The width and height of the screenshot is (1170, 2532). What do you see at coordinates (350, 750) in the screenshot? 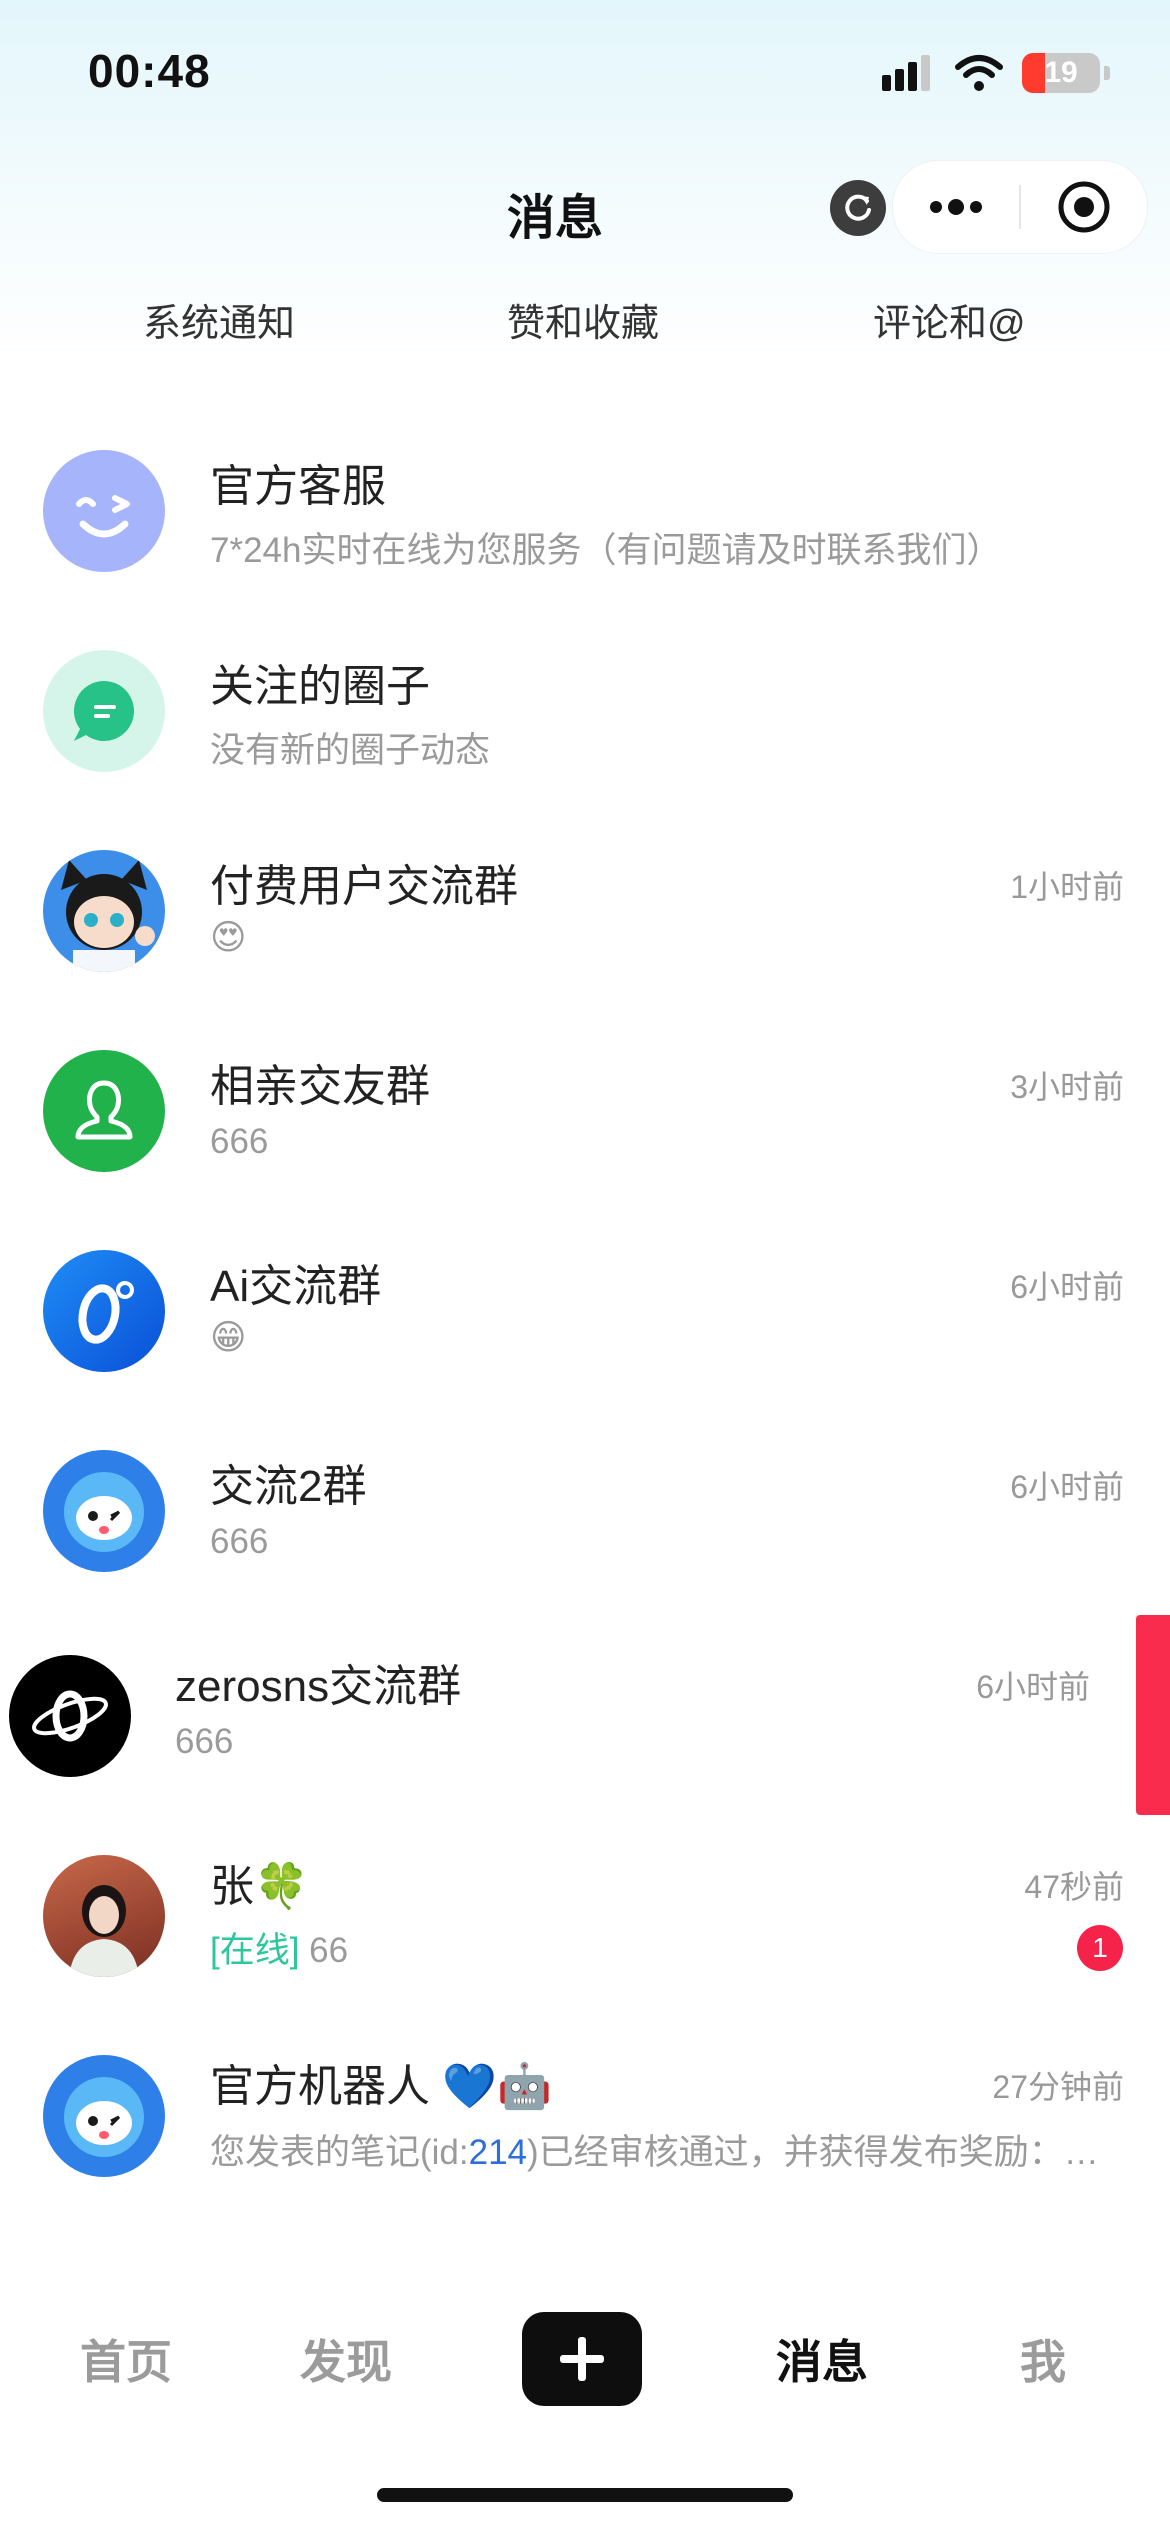
I see `message-preview: 没有新的圈子动态` at bounding box center [350, 750].